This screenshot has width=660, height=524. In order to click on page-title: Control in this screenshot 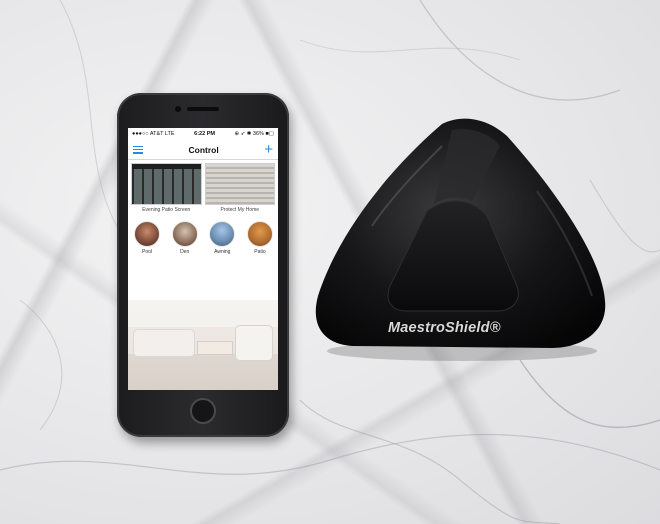, I will do `click(203, 149)`.